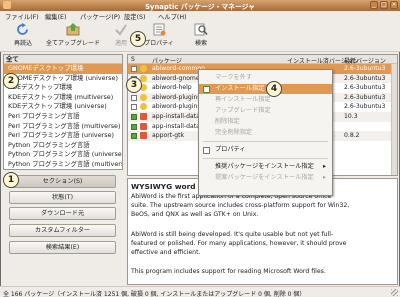 The height and width of the screenshot is (297, 400). I want to click on upgrade-all-label: 全てアップグレード, so click(72, 43).